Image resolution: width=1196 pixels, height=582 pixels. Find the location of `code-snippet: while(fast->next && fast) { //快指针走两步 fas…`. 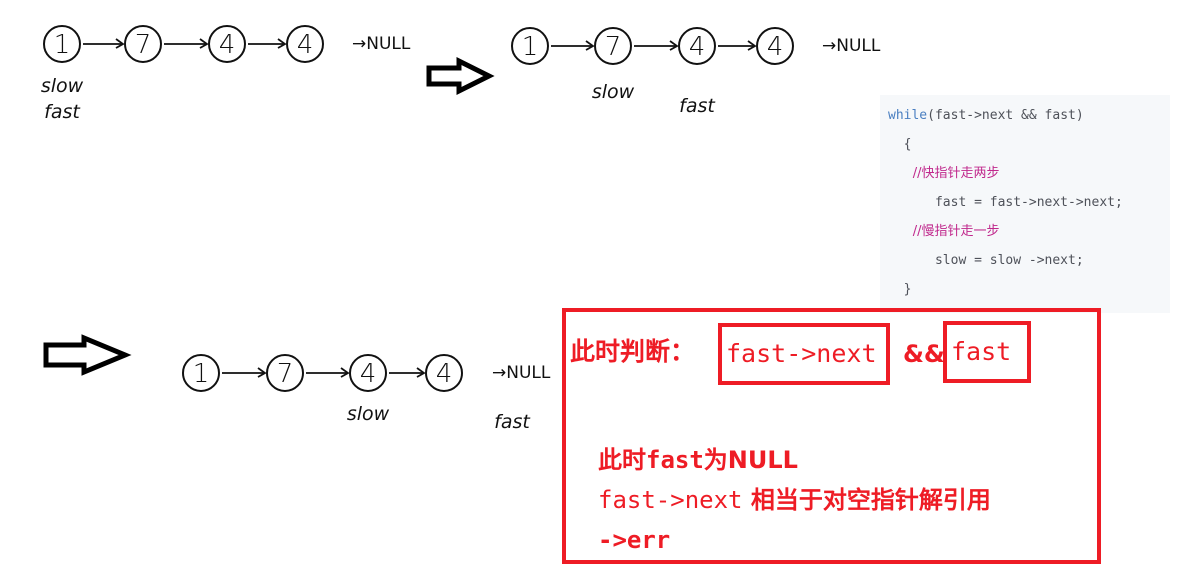

code-snippet: while(fast->next && fast) { //快指针走两步 fas… is located at coordinates (1025, 204).